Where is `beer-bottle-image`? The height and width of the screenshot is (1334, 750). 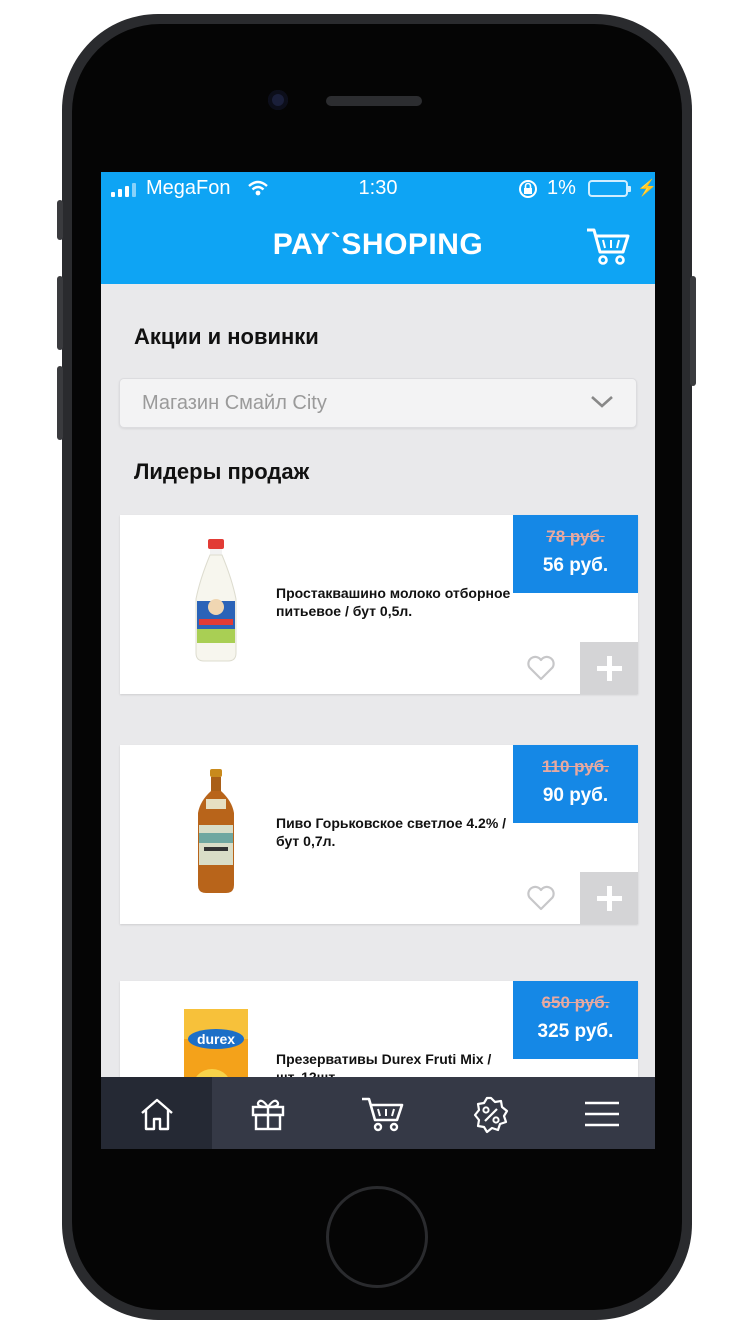
beer-bottle-image is located at coordinates (216, 831).